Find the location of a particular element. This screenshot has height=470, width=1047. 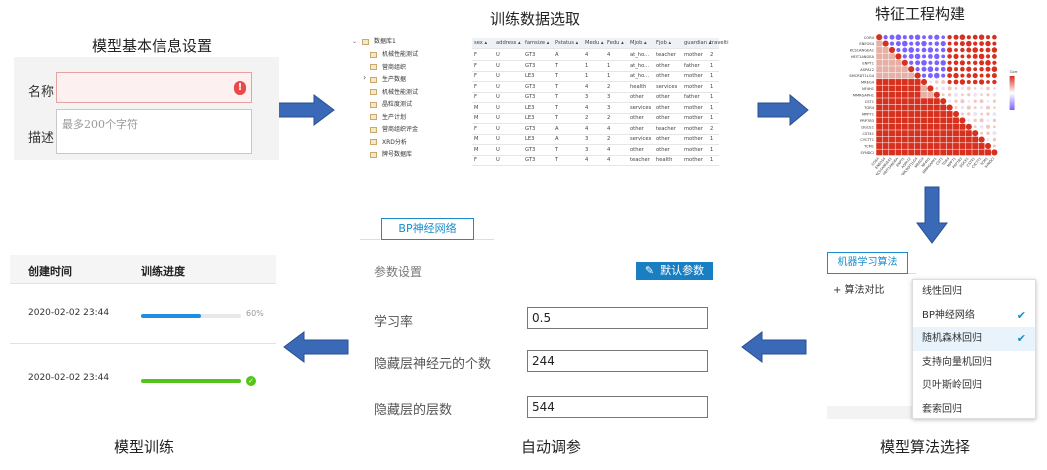

column-header: address ▴ is located at coordinates (508, 43).